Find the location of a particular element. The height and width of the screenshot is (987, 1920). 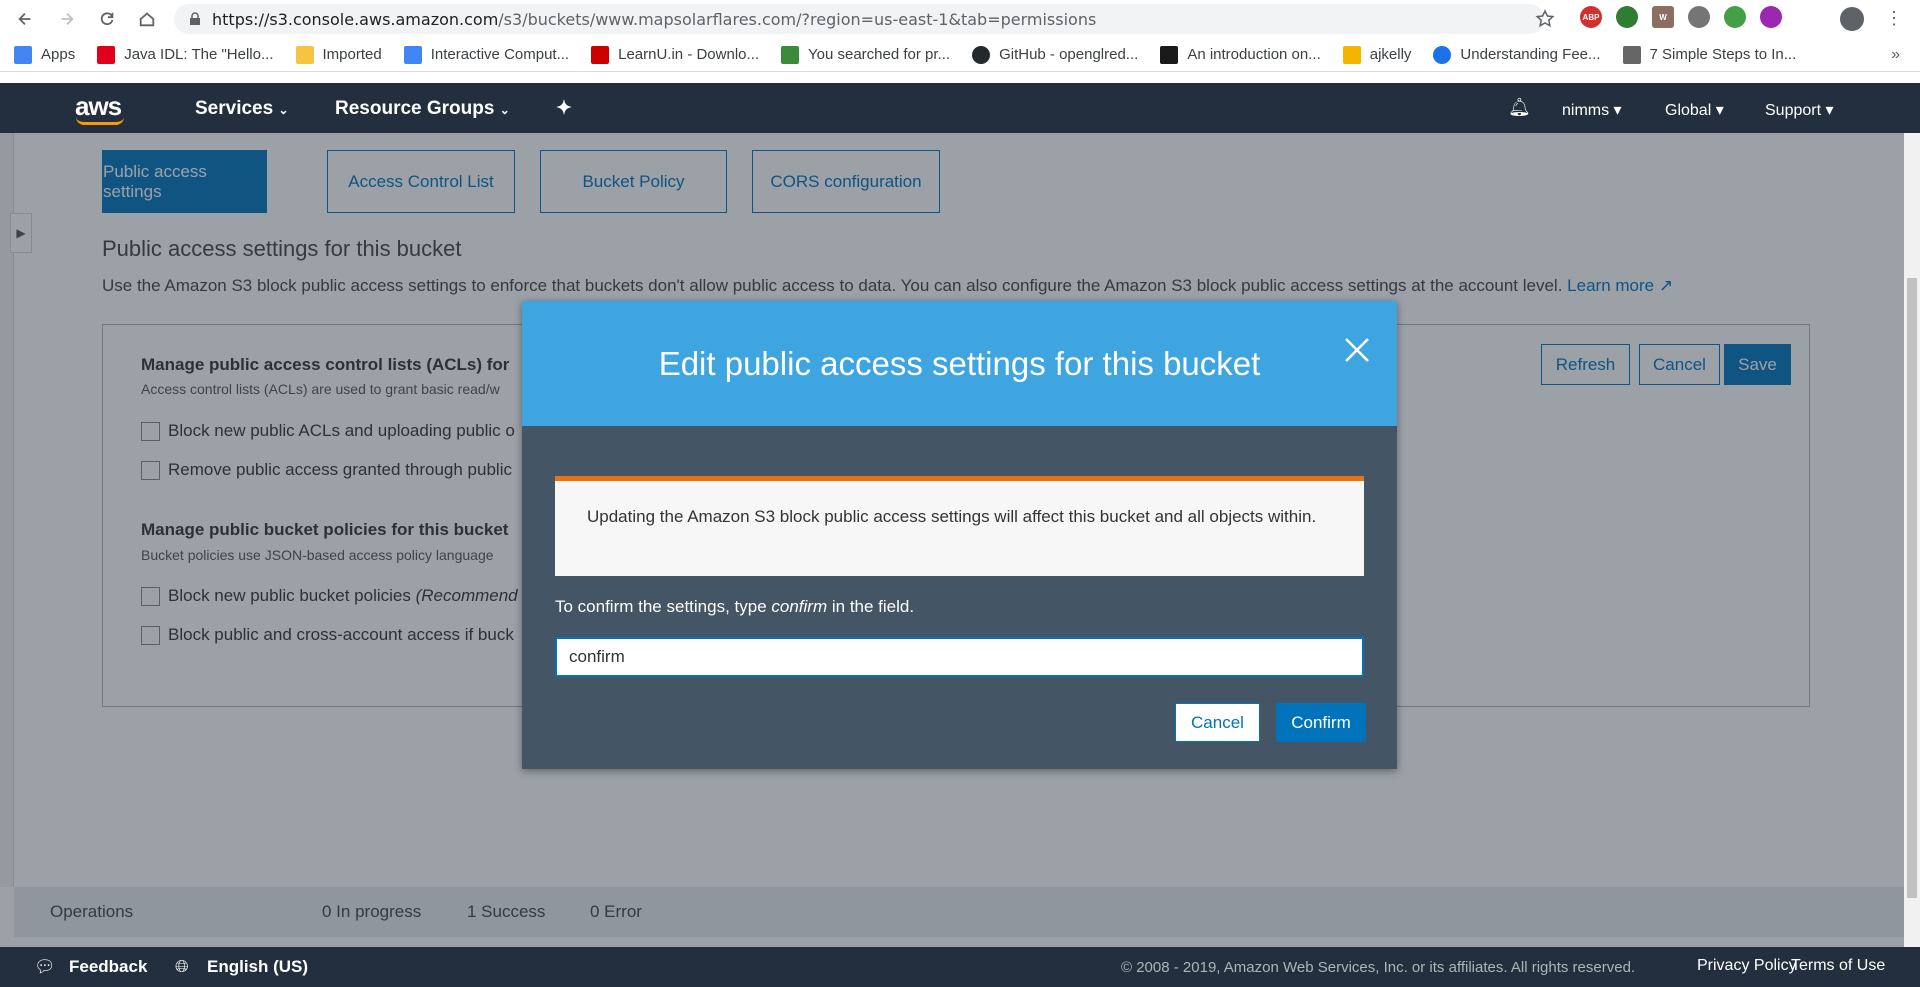

language-selector: English (US) is located at coordinates (257, 967).